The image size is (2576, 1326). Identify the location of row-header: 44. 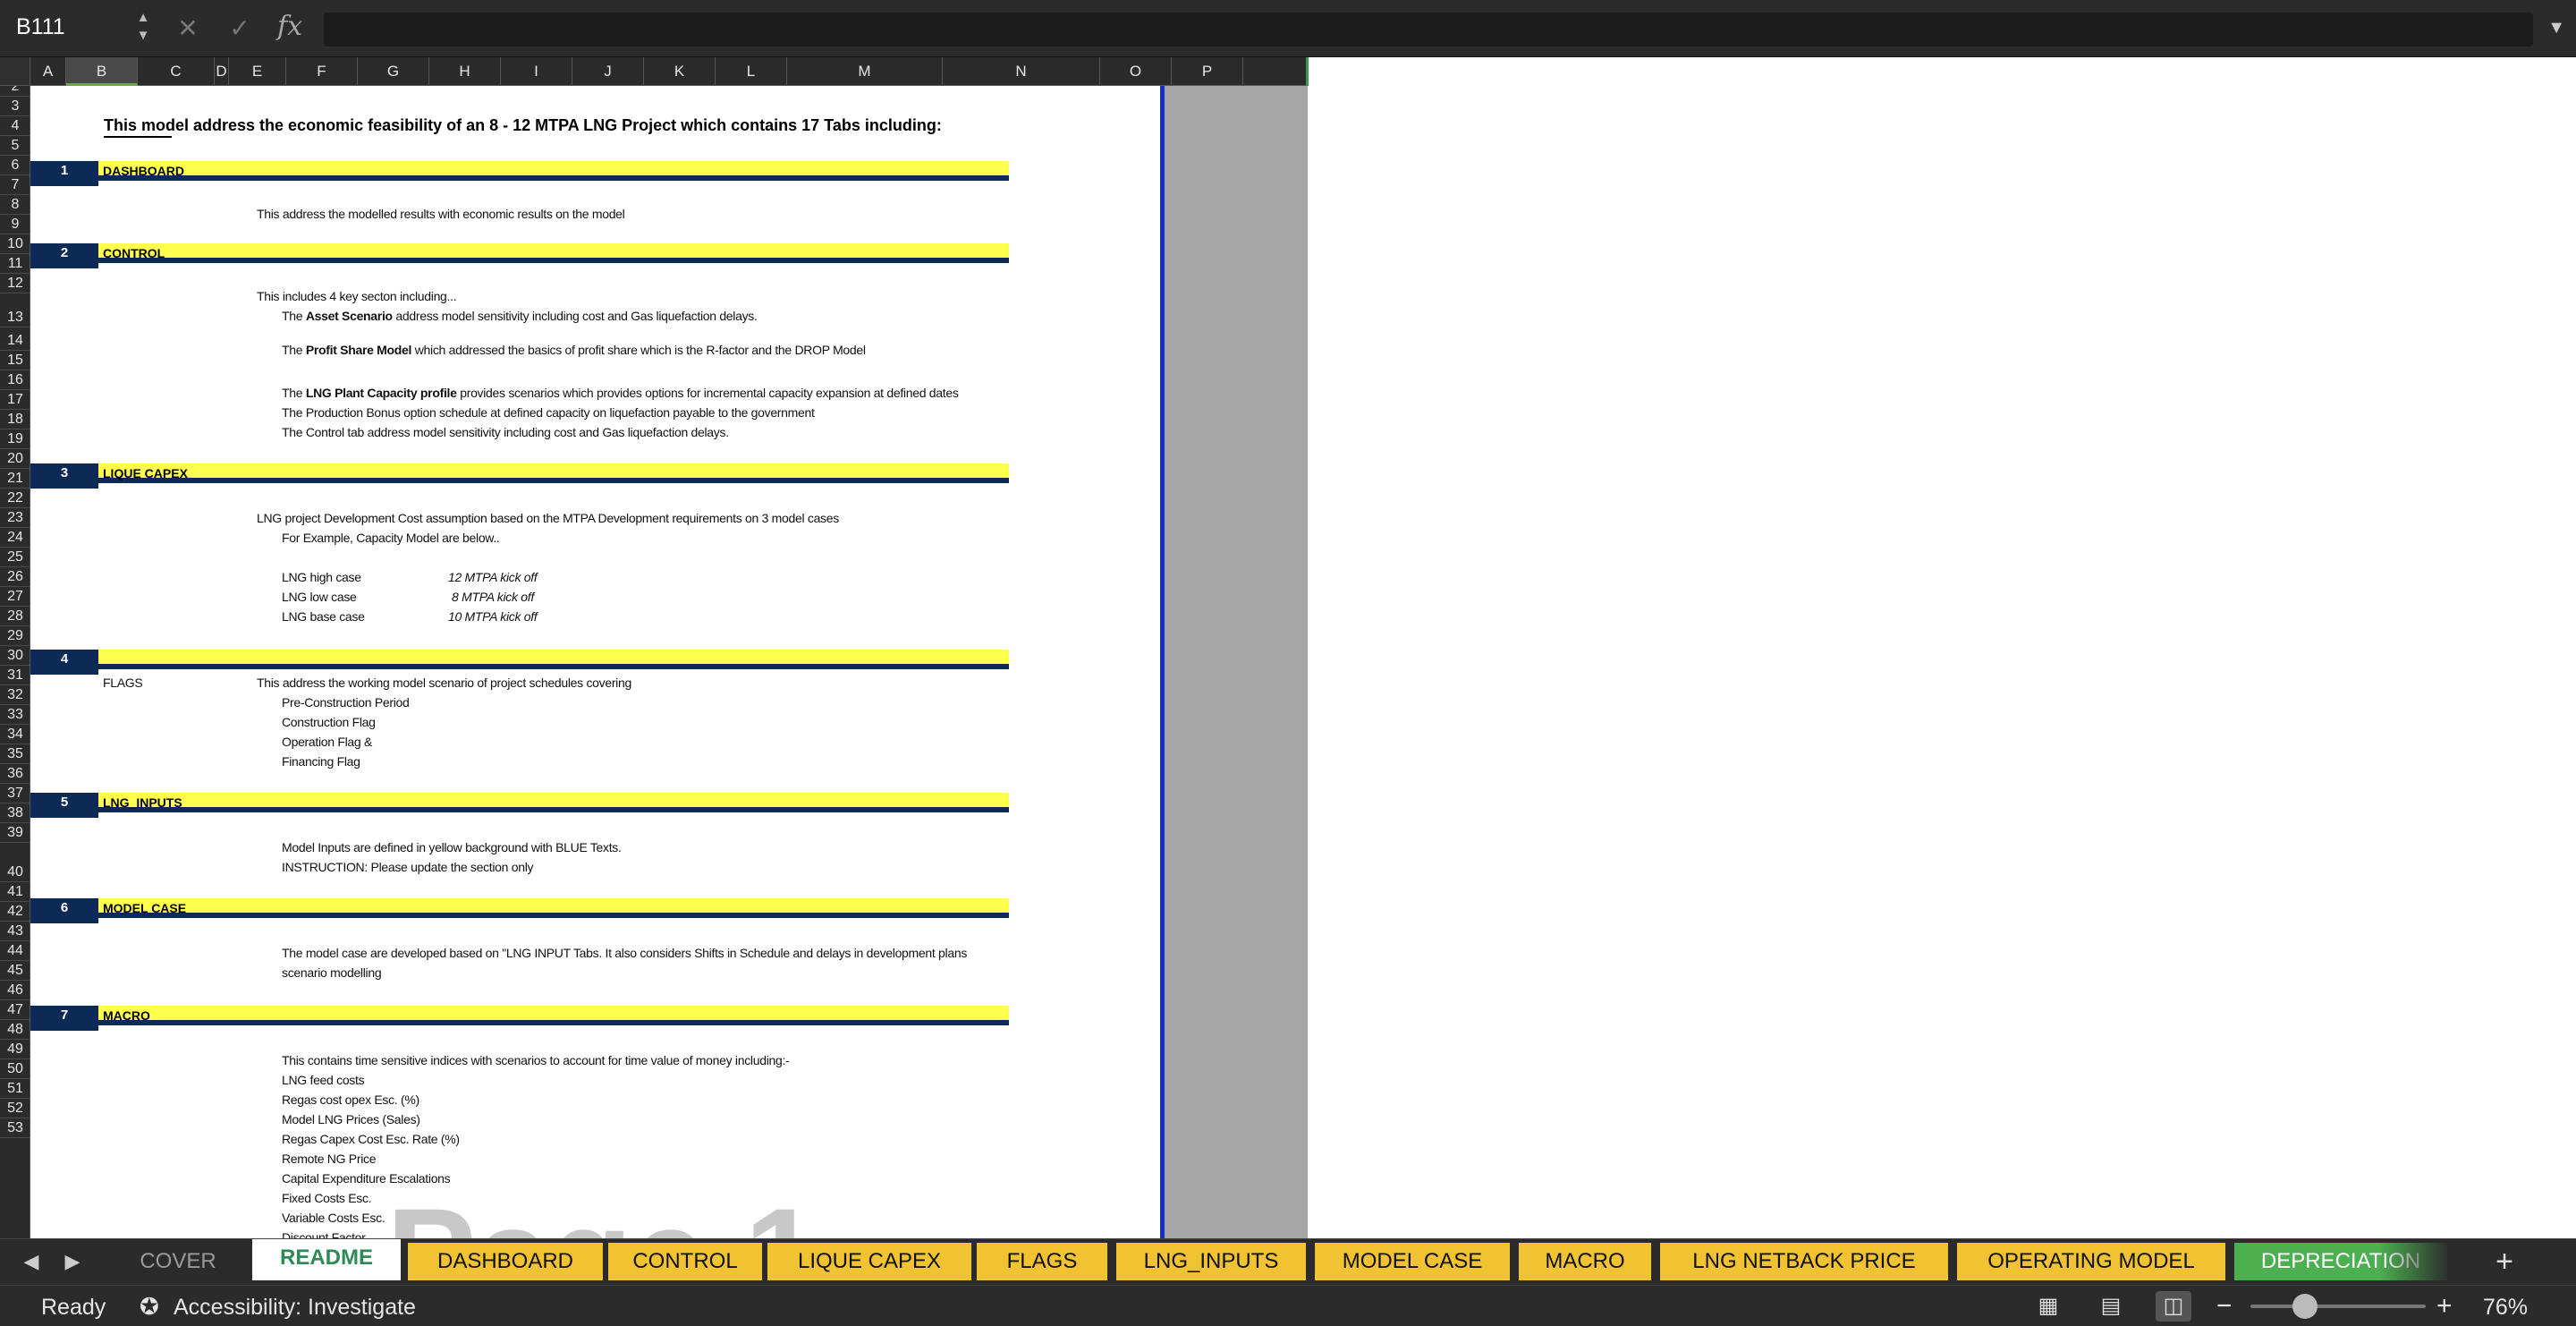
(15, 951).